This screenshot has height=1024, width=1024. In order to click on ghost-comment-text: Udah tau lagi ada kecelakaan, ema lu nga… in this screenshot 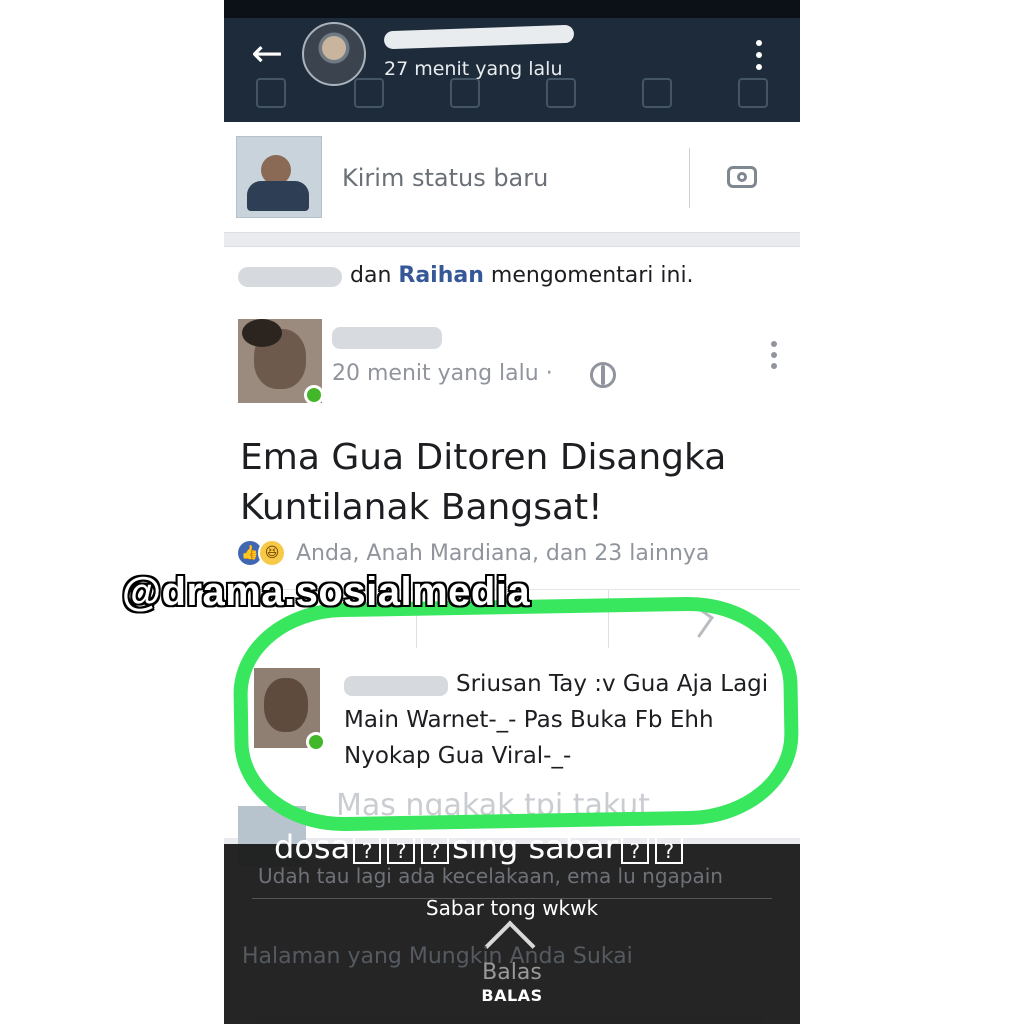, I will do `click(490, 876)`.